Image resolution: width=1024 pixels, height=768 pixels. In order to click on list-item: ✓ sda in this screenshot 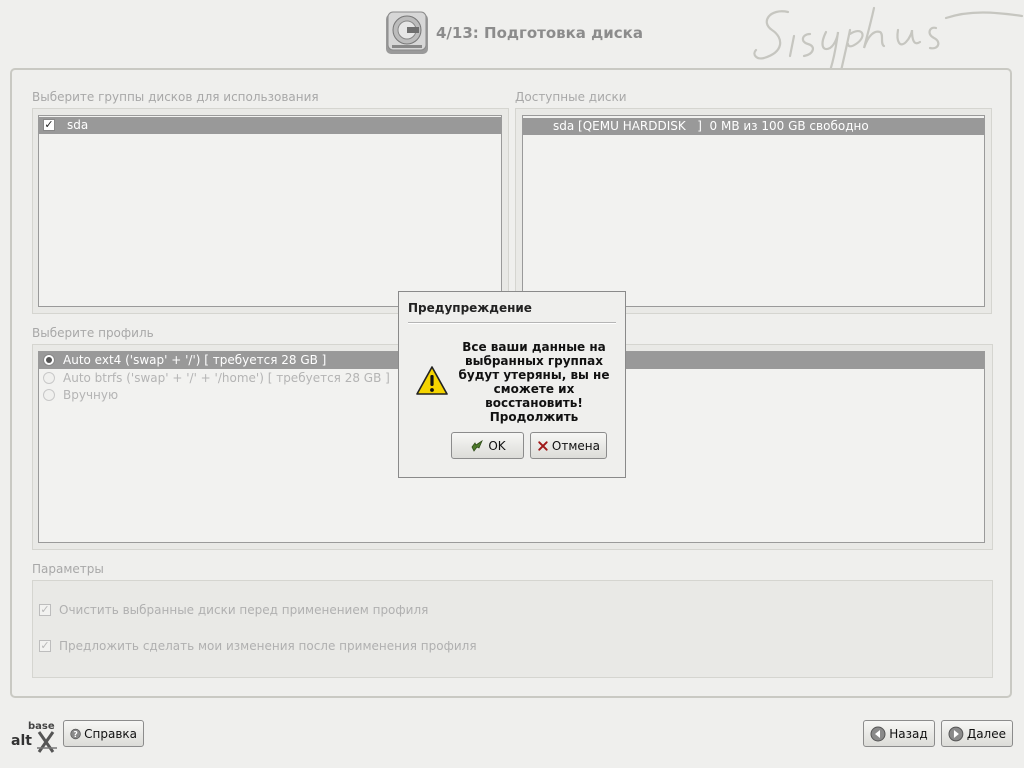, I will do `click(270, 125)`.